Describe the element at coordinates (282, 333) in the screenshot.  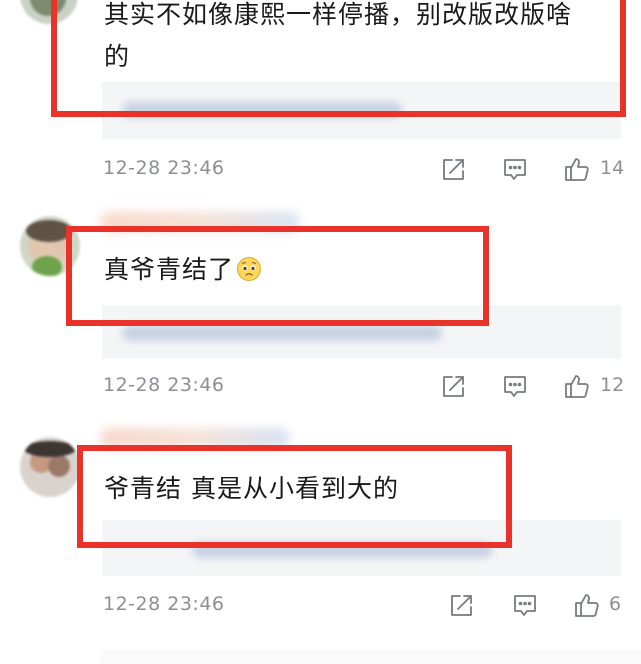
I see `blurred-reply` at that location.